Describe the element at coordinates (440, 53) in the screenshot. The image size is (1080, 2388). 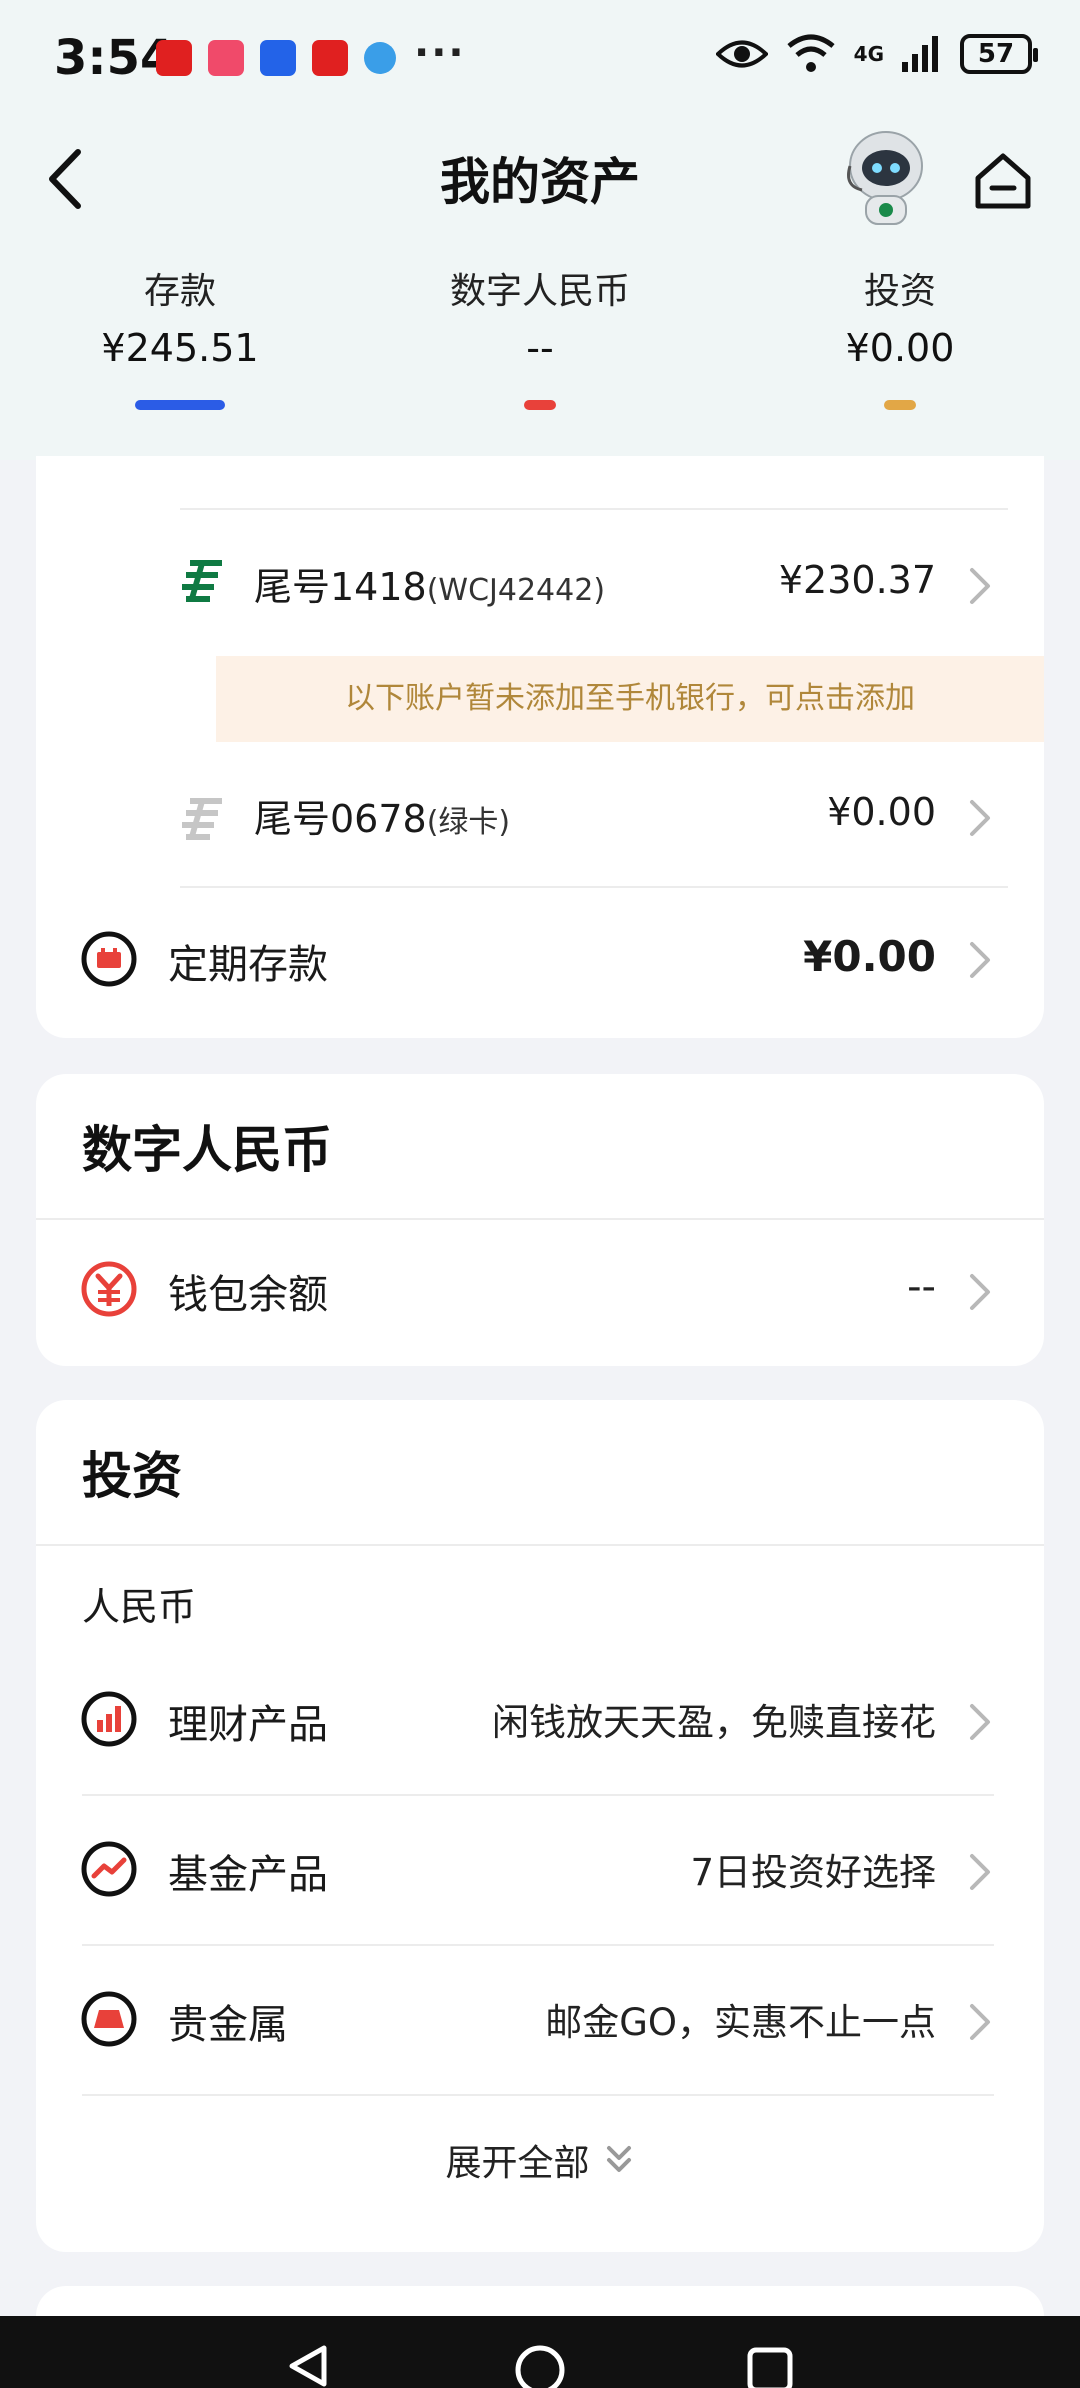
I see `more-notifications-icon: ···` at that location.